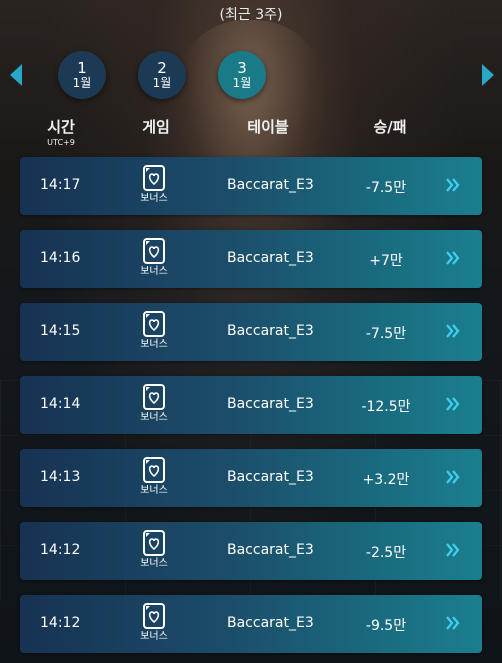 This screenshot has height=663, width=502. I want to click on range-label: (최근 3주), so click(251, 15).